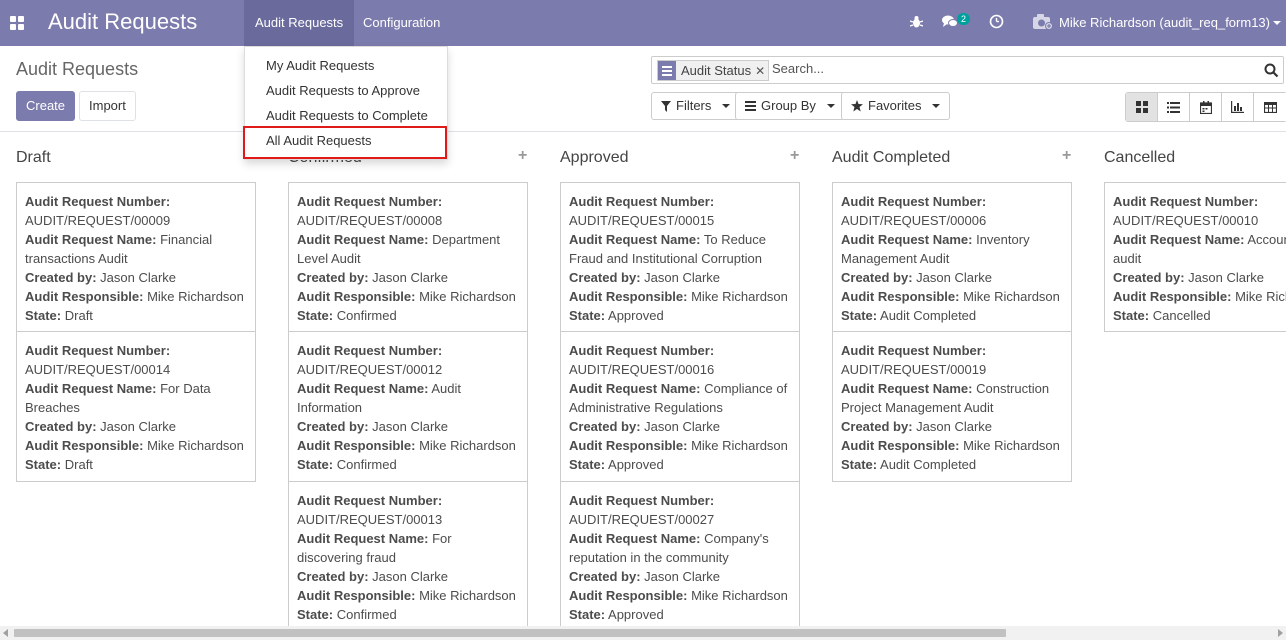 The image size is (1286, 640). What do you see at coordinates (636, 614) in the screenshot?
I see `card-state: Approved` at bounding box center [636, 614].